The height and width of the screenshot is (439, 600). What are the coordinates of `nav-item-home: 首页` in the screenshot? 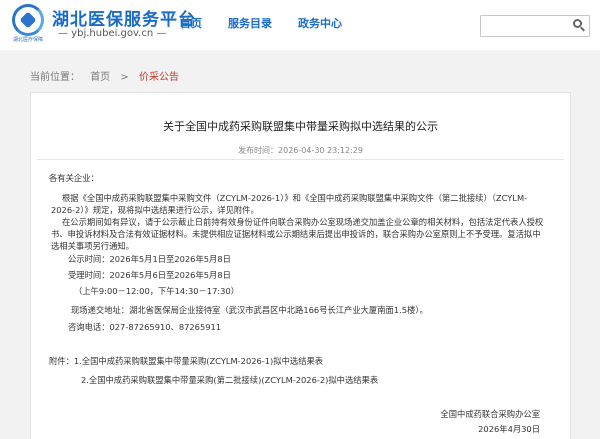 It's located at (191, 25).